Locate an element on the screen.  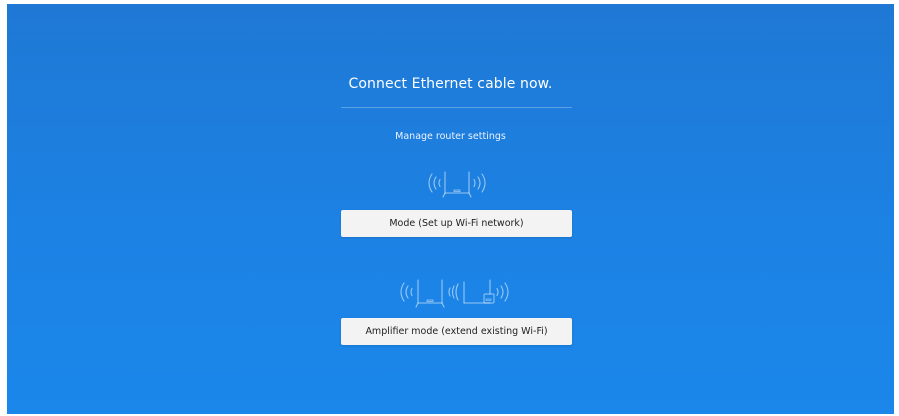
router-repeater-icon is located at coordinates (457, 292).